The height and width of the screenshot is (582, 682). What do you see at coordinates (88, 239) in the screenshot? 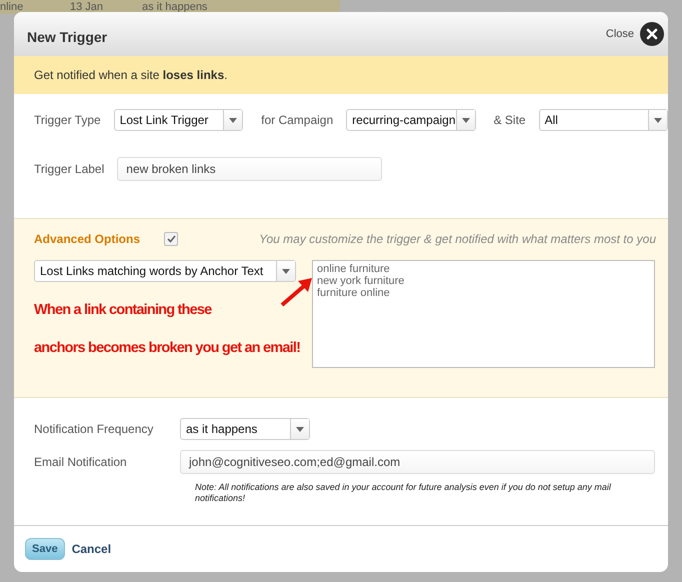
I see `section-title: Advanced Options` at bounding box center [88, 239].